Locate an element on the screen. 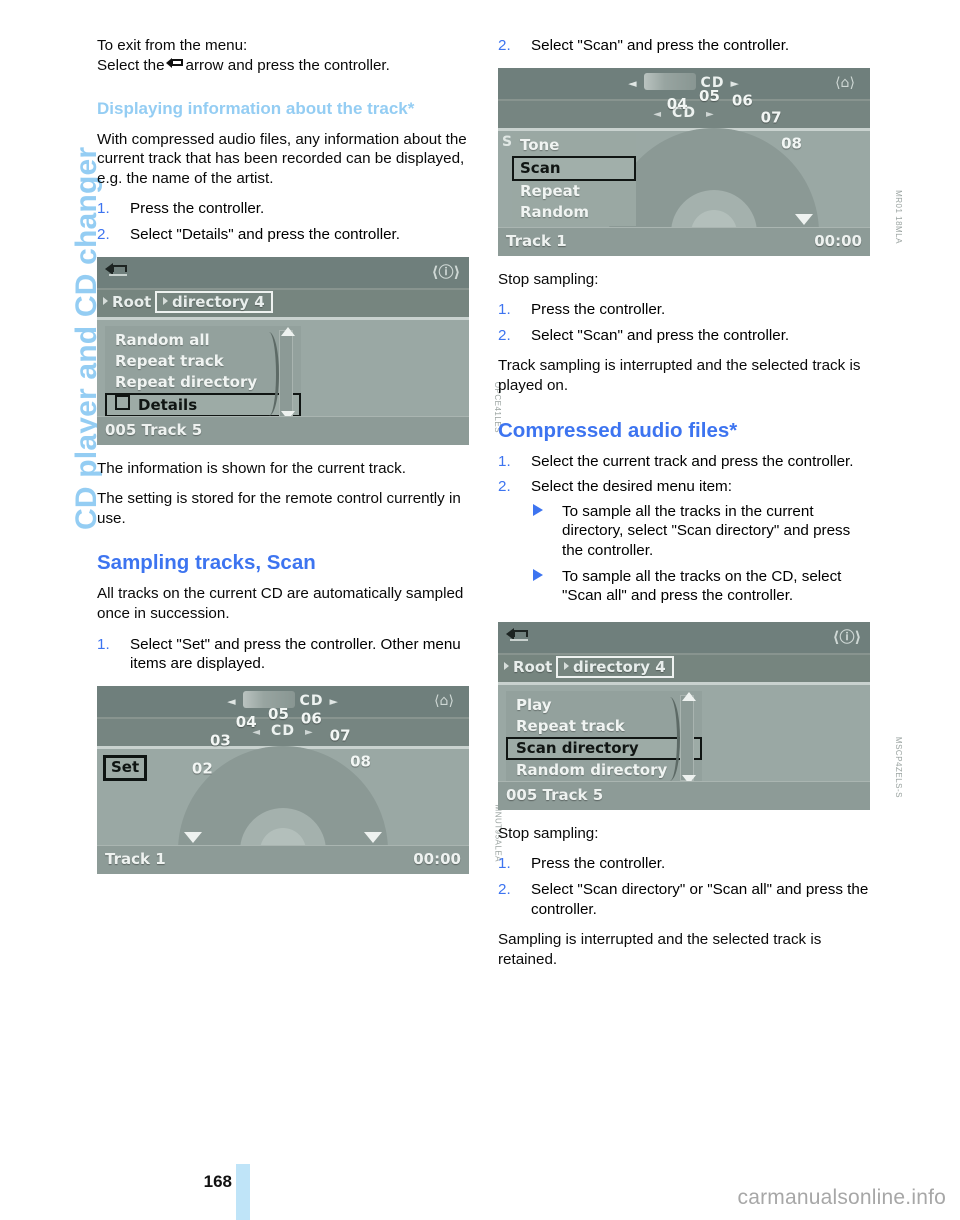 Image resolution: width=960 pixels, height=1220 pixels. dial-tick-label: 02 is located at coordinates (202, 768).